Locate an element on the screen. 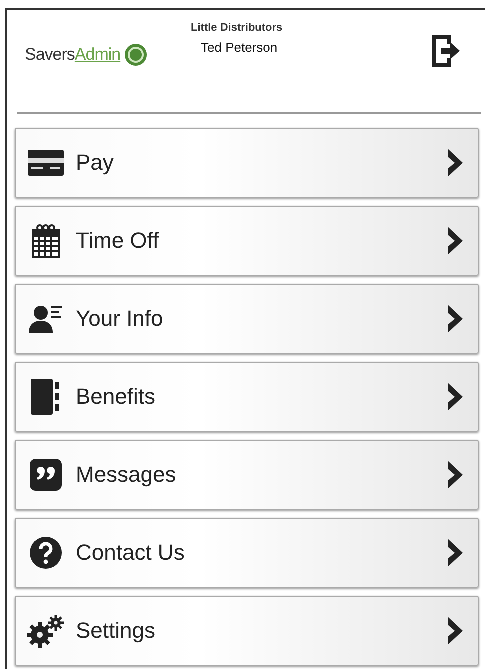  menu-item: Your Info is located at coordinates (247, 319).